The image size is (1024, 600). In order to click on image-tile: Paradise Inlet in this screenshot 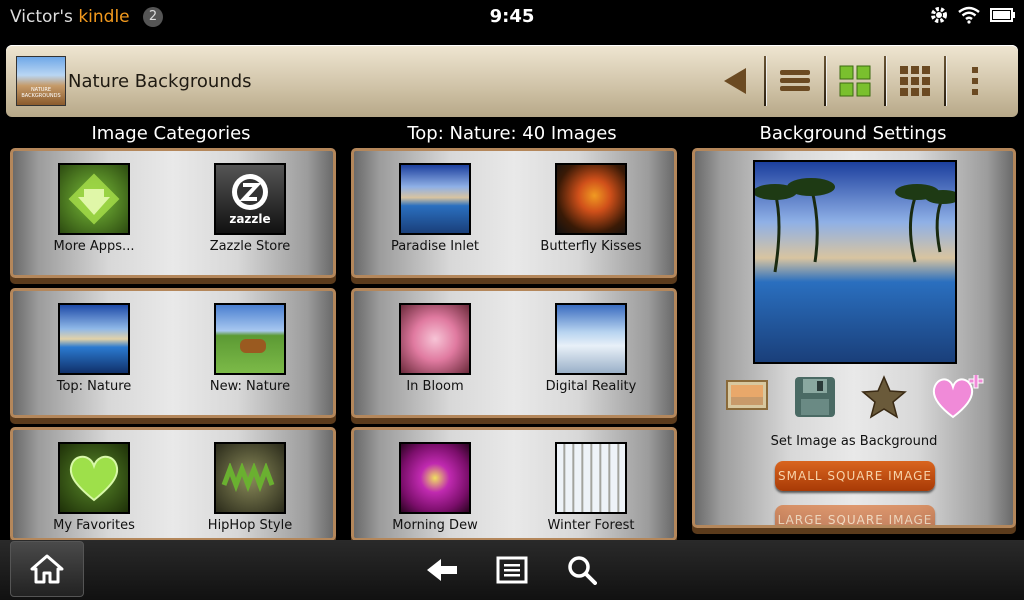, I will do `click(435, 208)`.